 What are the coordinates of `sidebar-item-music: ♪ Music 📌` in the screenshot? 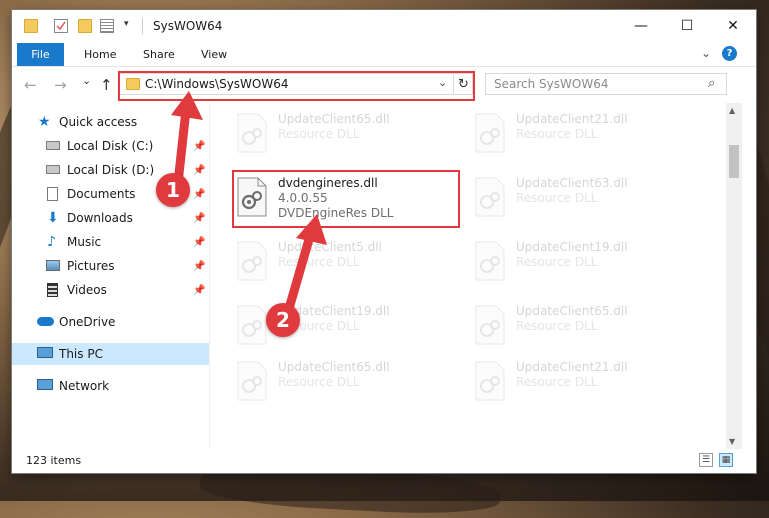 It's located at (110, 242).